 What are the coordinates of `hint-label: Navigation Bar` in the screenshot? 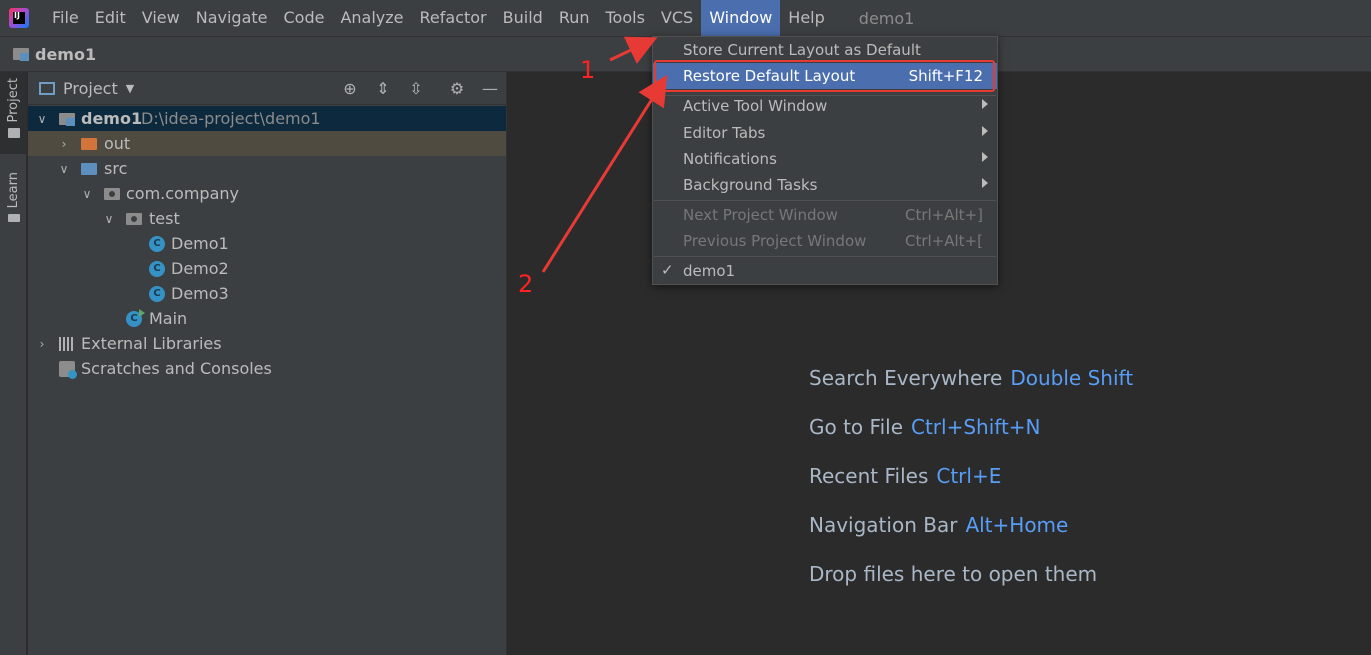 It's located at (883, 525).